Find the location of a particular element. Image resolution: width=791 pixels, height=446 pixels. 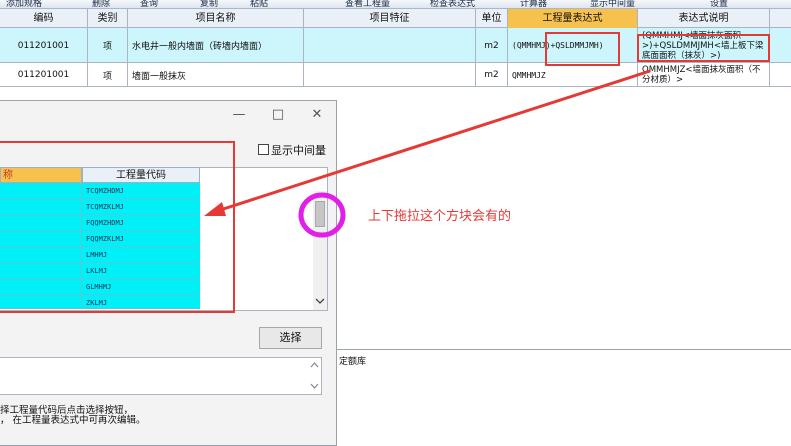

highlight-circle is located at coordinates (322, 215).